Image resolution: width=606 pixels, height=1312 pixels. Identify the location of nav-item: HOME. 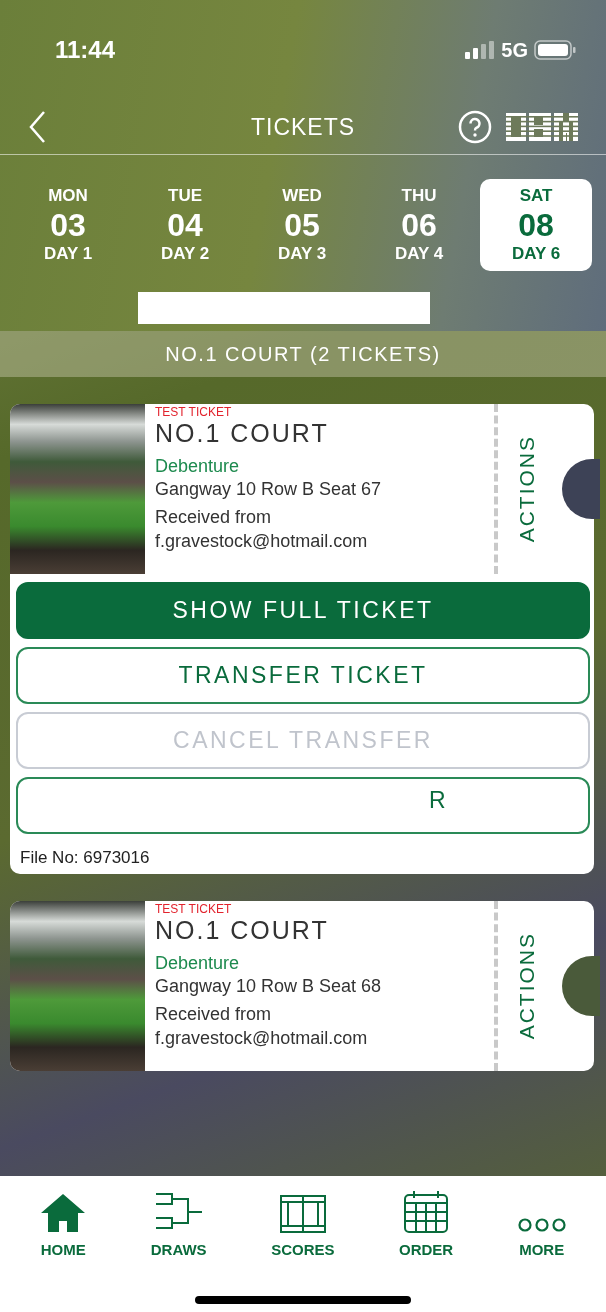
(63, 1224).